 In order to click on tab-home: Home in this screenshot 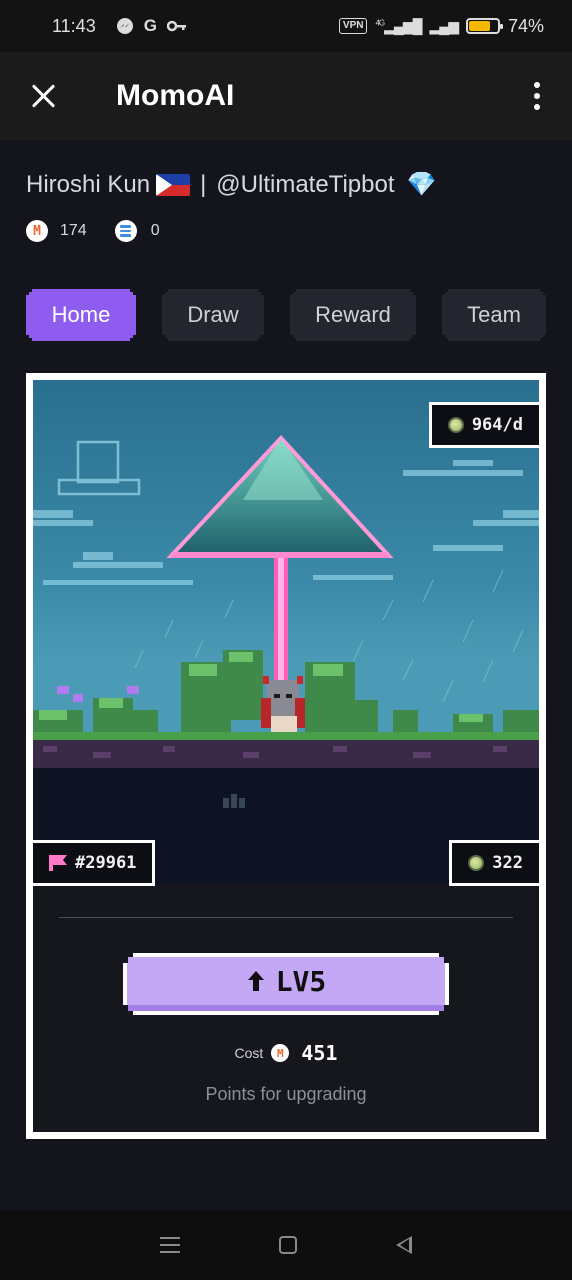, I will do `click(81, 315)`.